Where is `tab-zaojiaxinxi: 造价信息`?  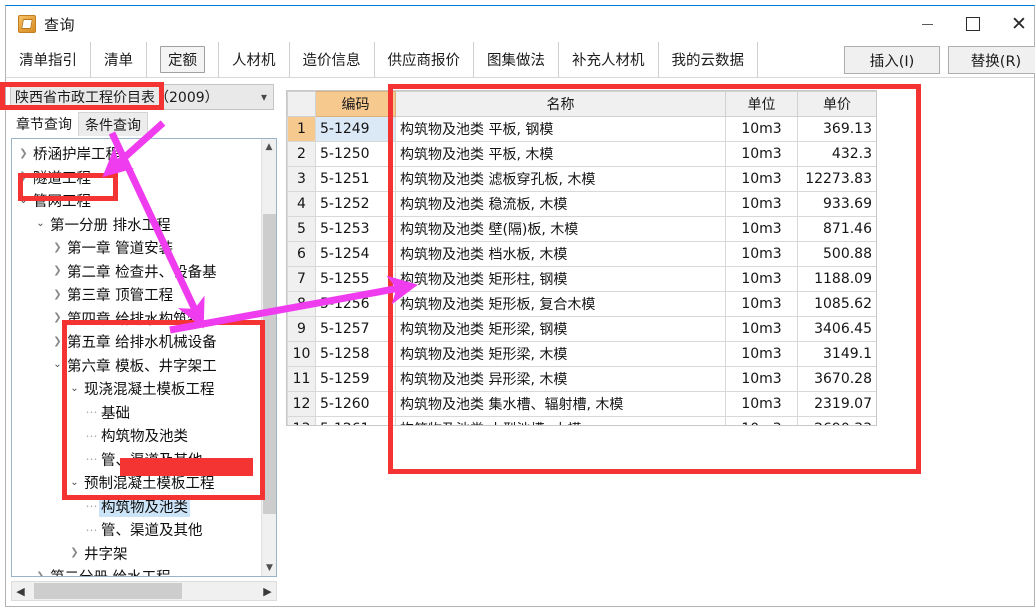 tab-zaojiaxinxi: 造价信息 is located at coordinates (332, 59).